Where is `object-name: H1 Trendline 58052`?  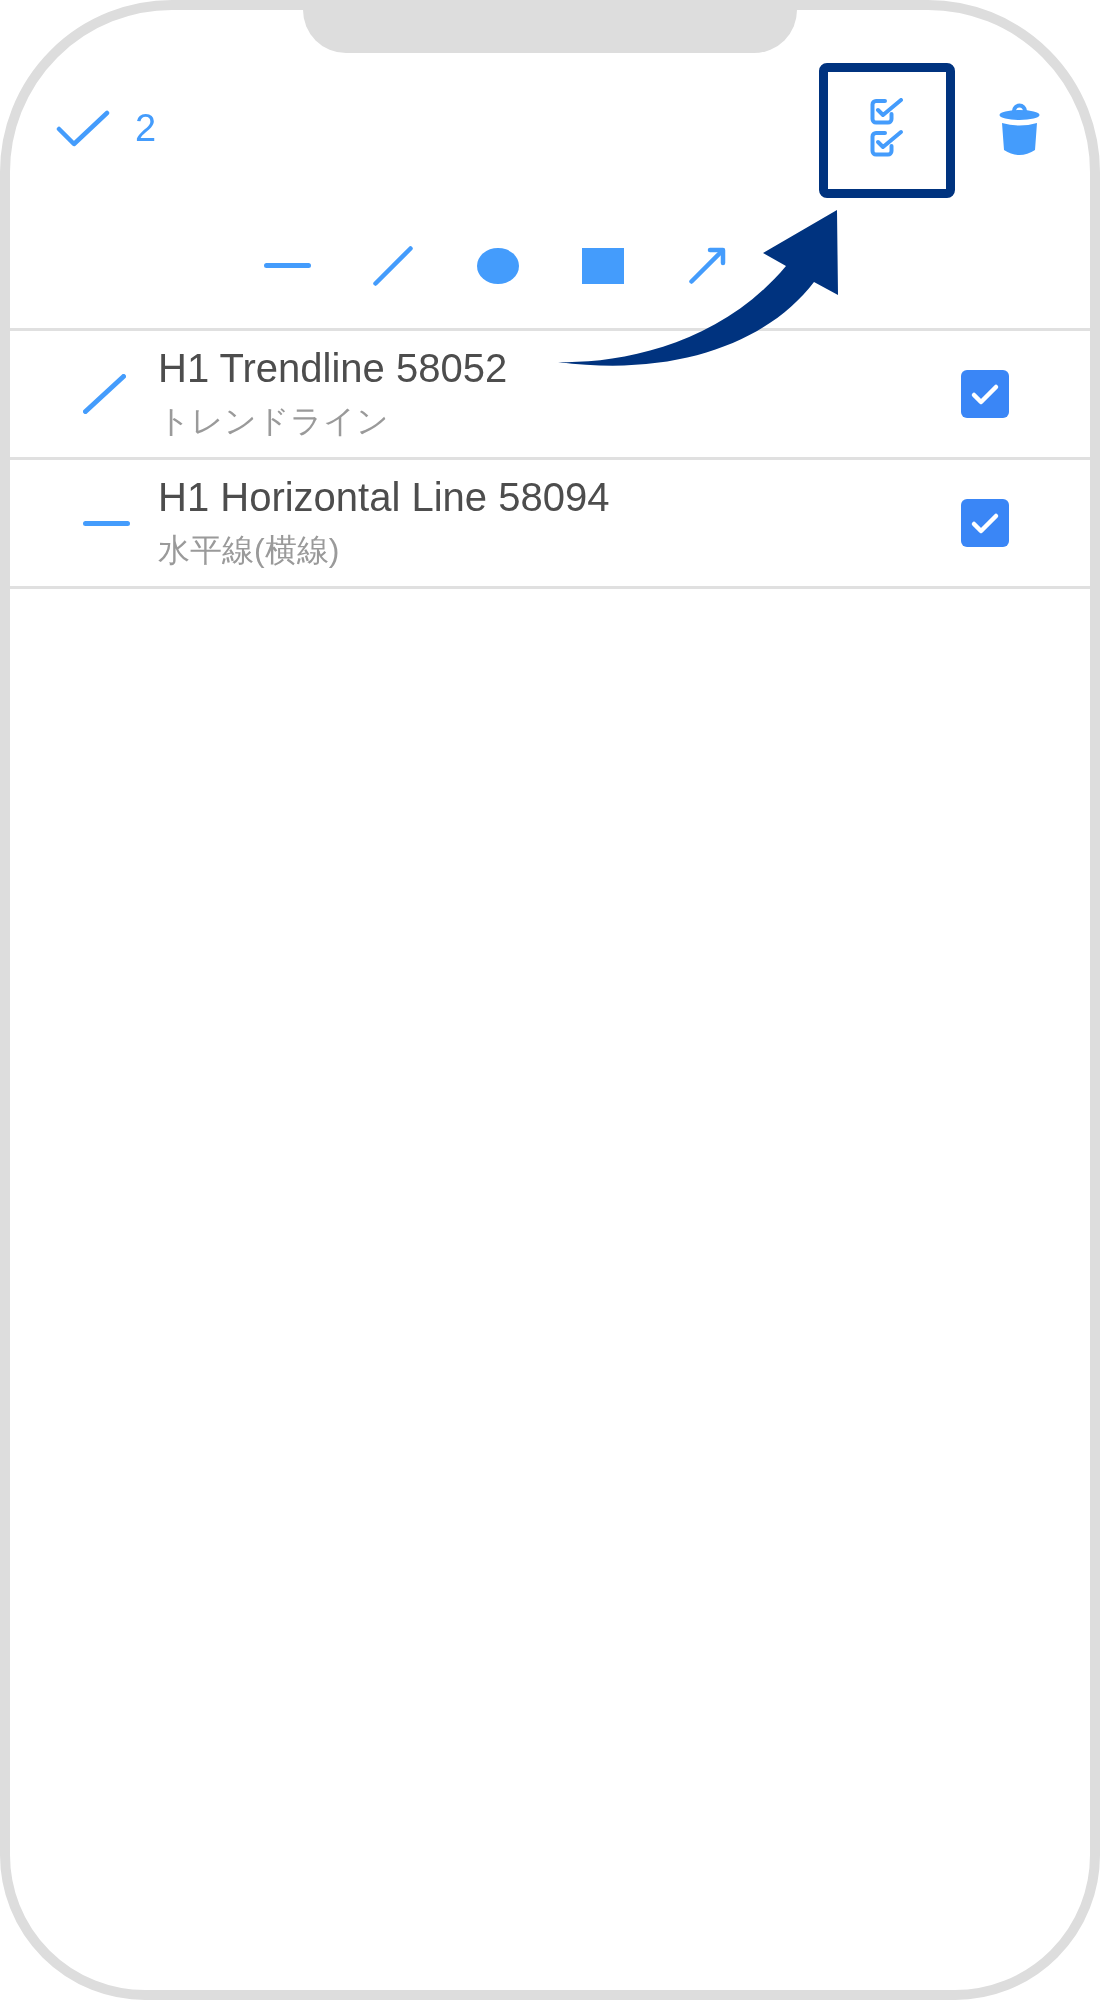
object-name: H1 Trendline 58052 is located at coordinates (333, 368).